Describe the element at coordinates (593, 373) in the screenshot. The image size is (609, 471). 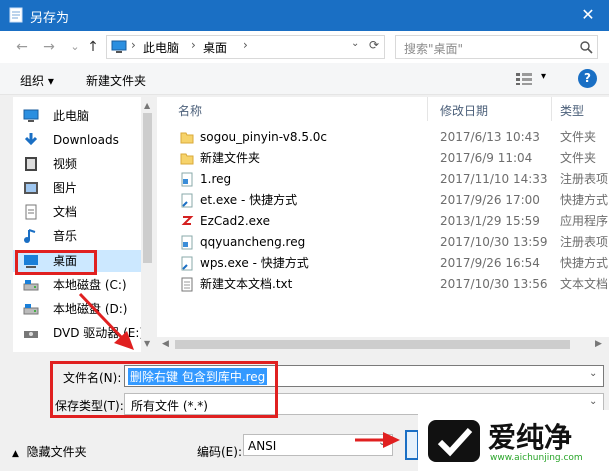
I see `filename-dropdown-icon: ⌄` at that location.